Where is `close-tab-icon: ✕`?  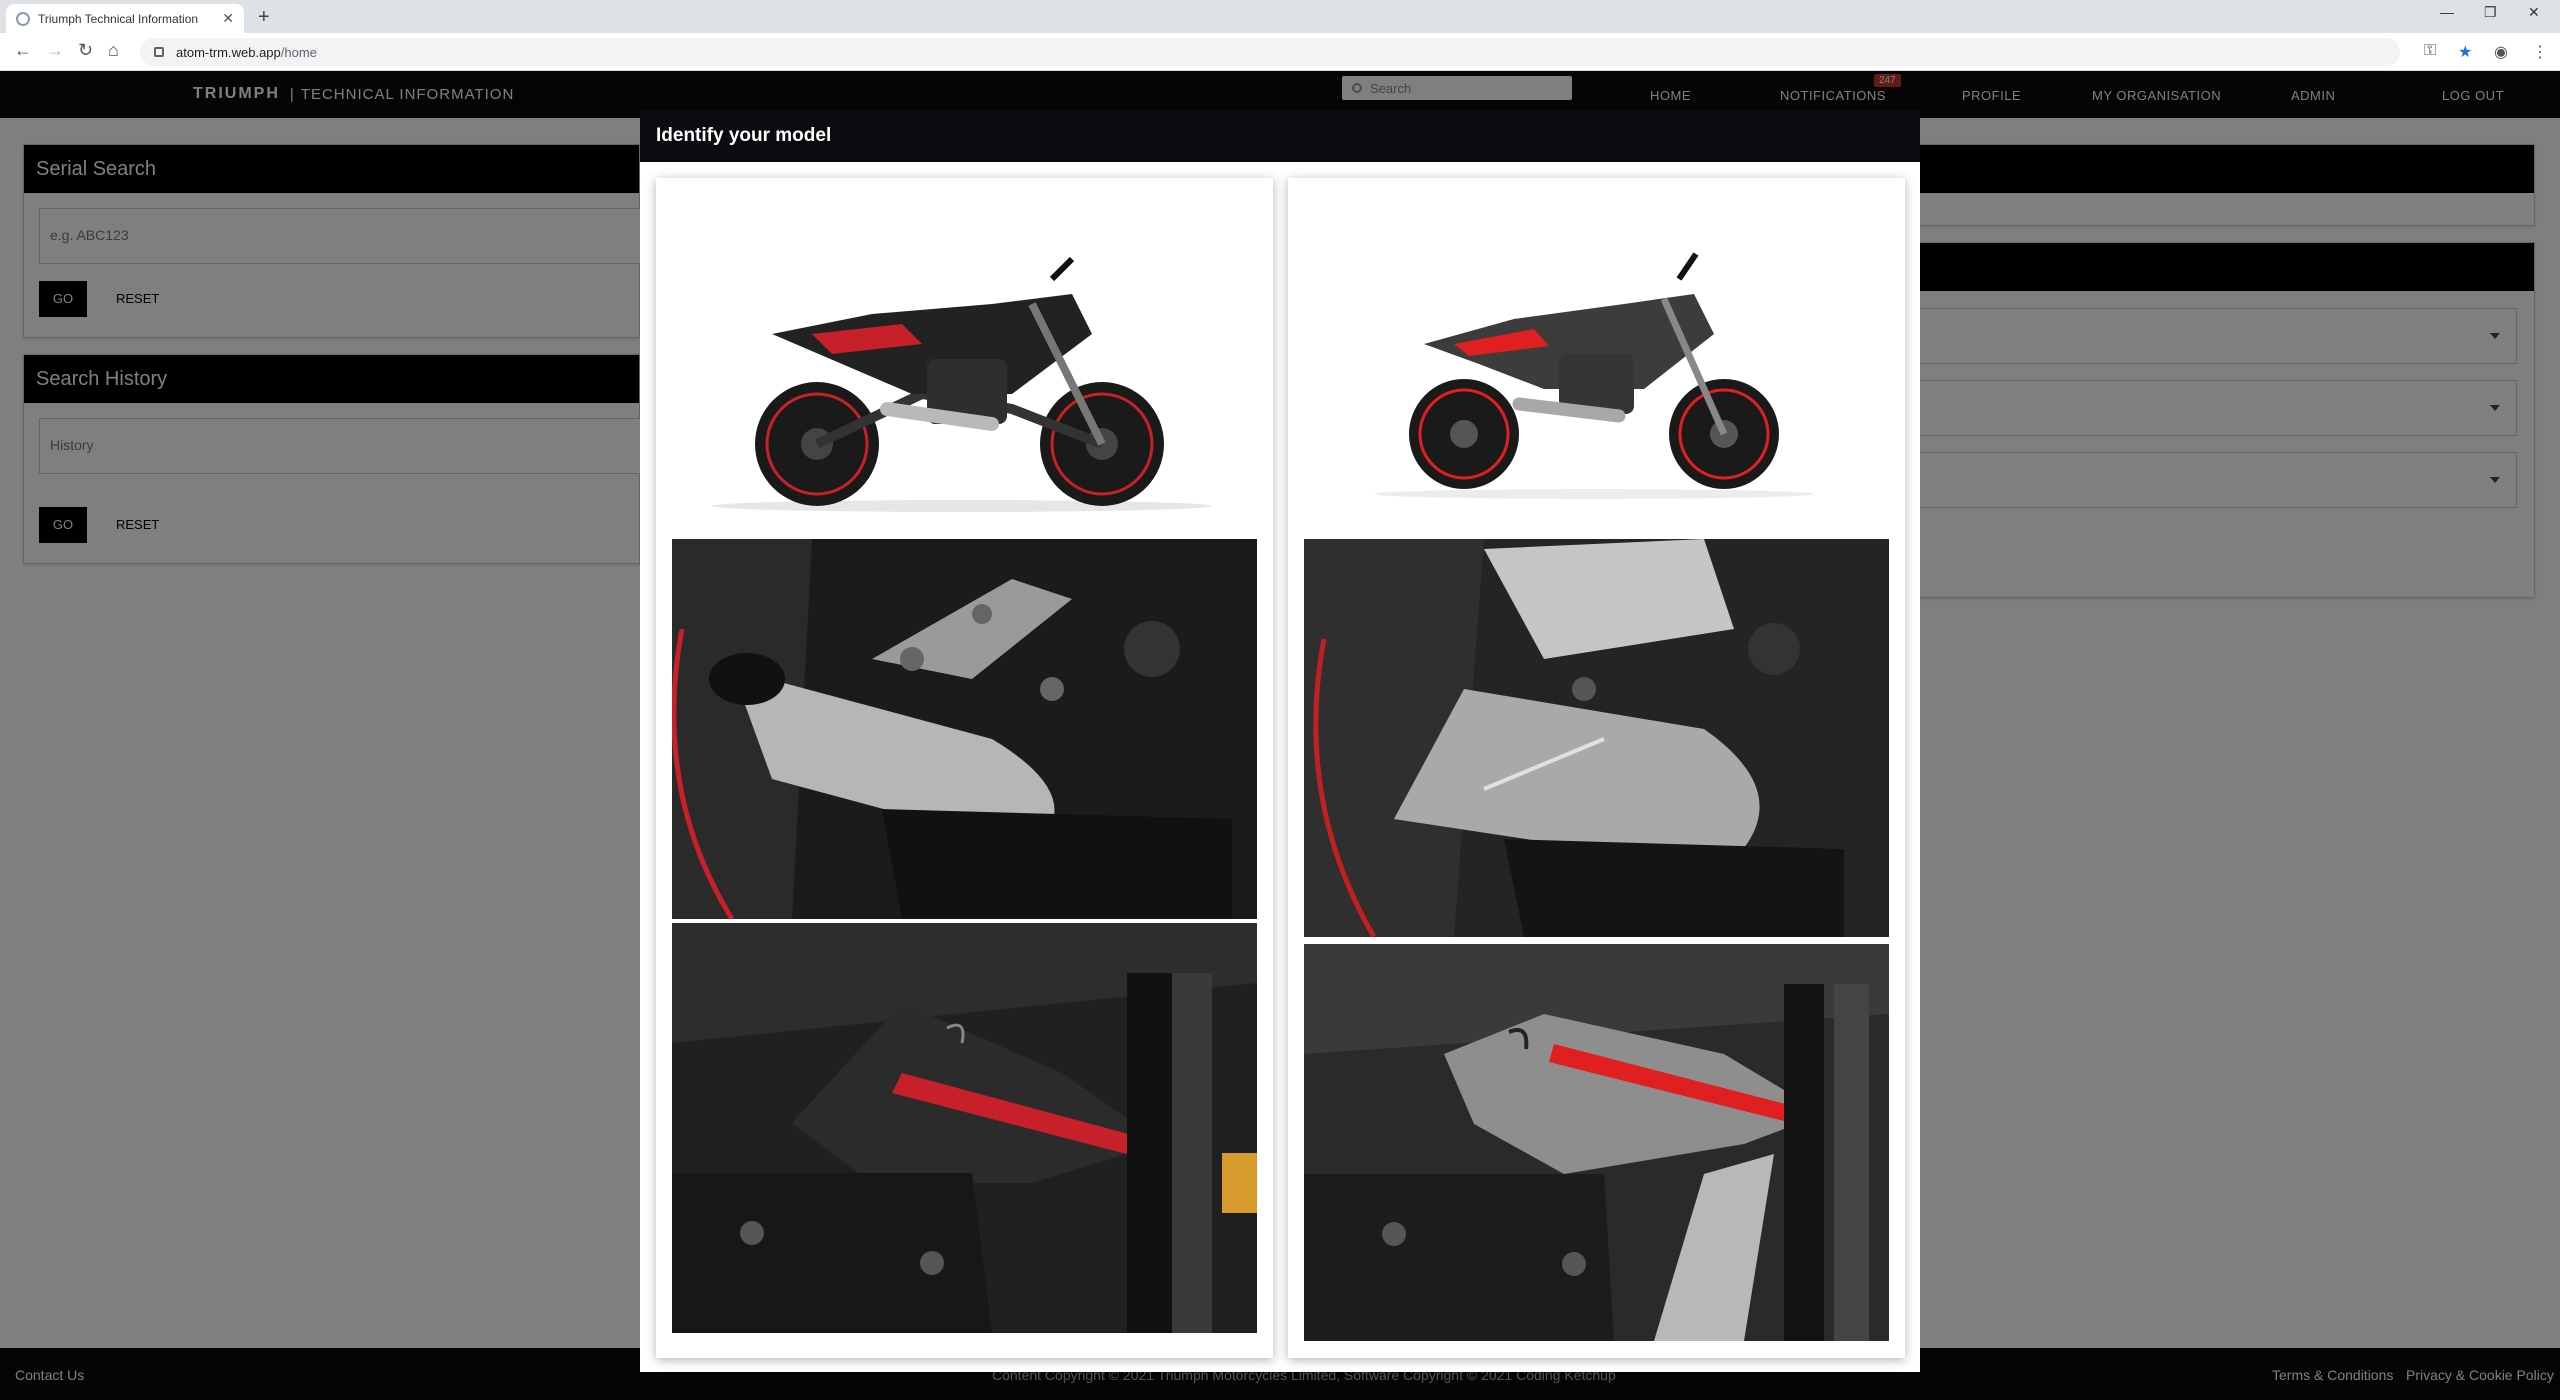
close-tab-icon: ✕ is located at coordinates (228, 18).